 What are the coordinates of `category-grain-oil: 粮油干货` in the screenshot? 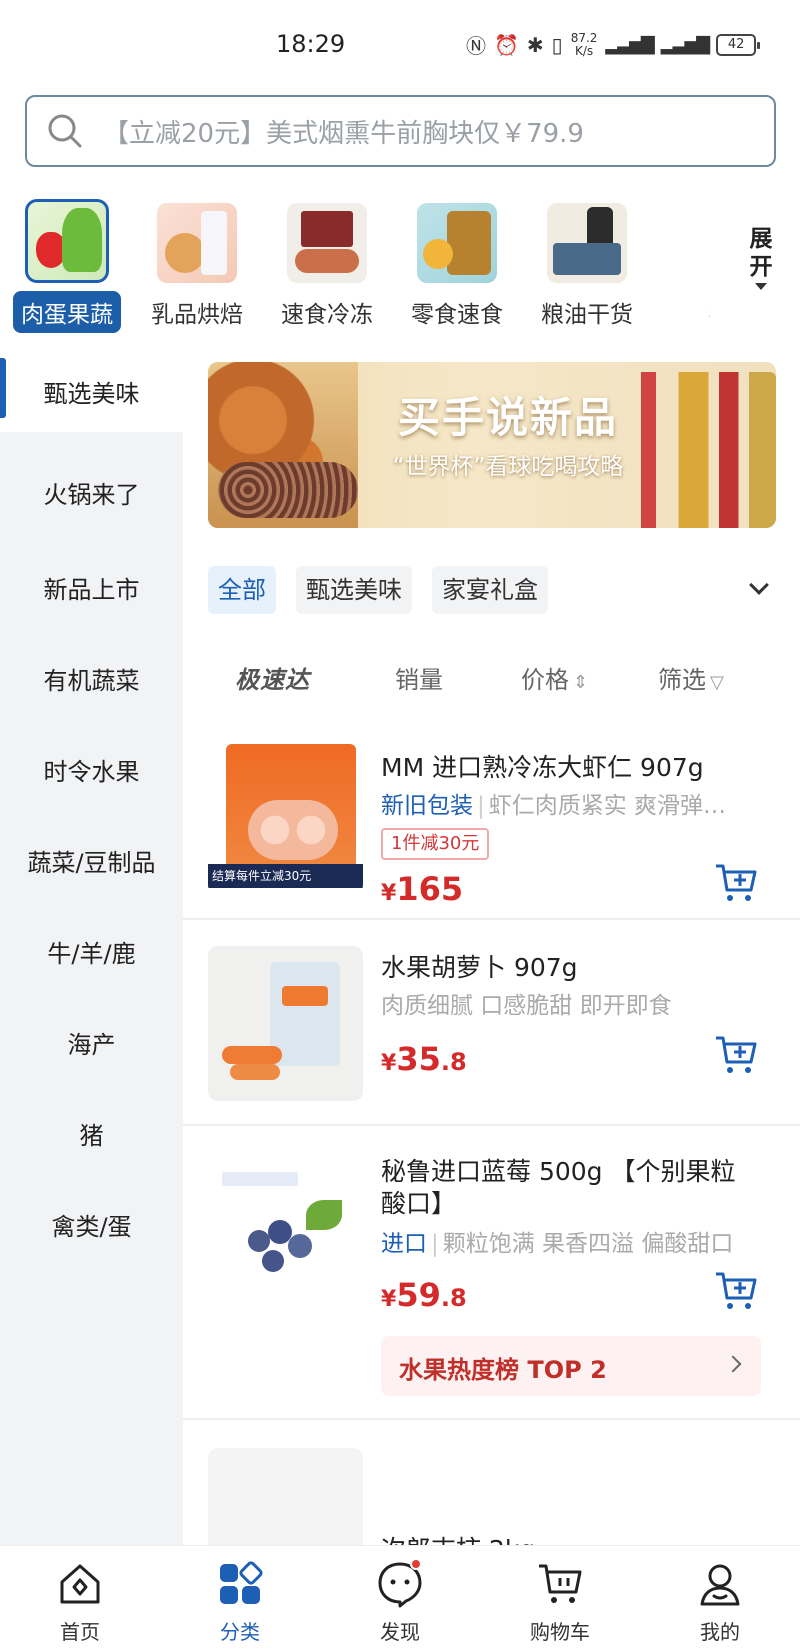 It's located at (587, 262).